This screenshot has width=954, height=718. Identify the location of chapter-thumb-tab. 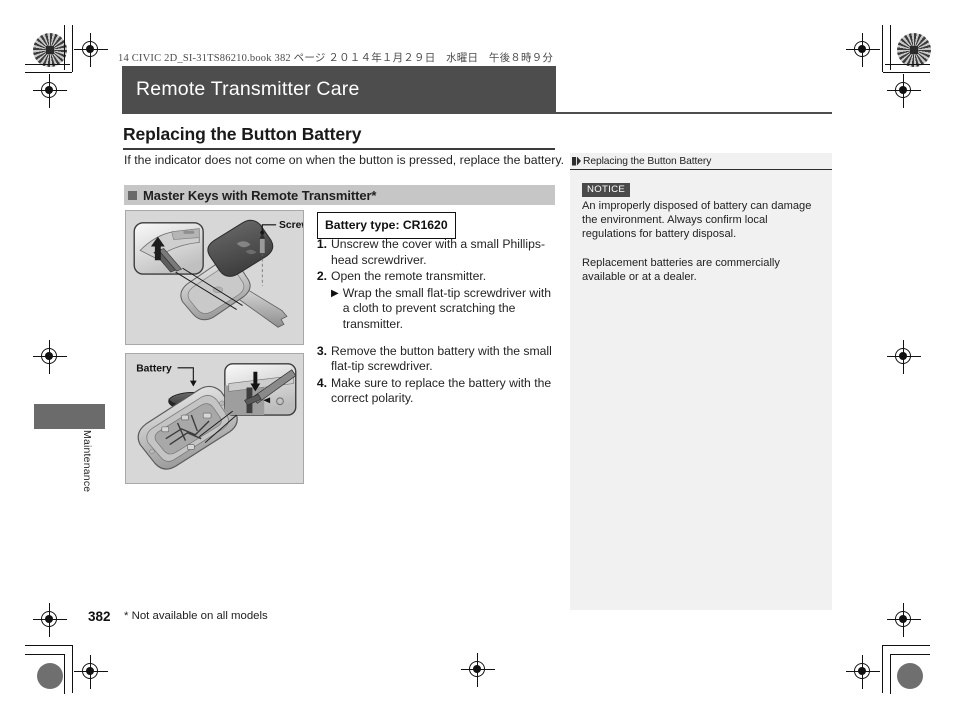
(69, 416).